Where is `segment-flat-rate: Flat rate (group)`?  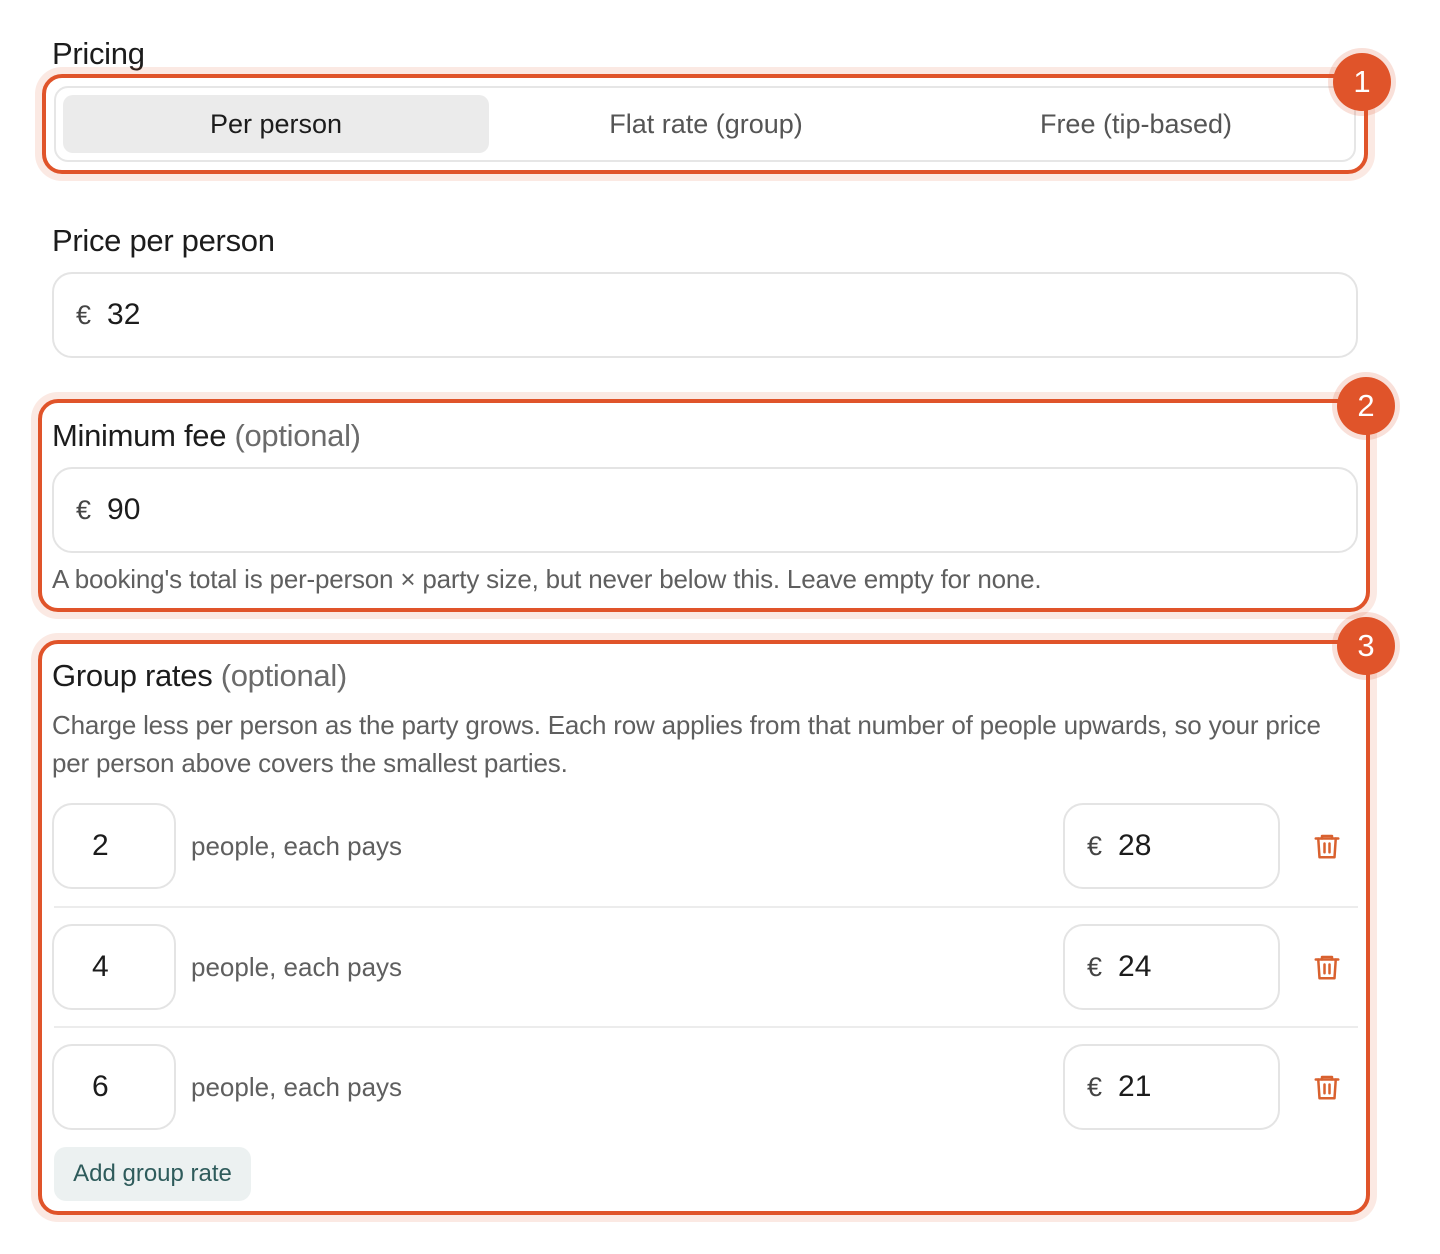 segment-flat-rate: Flat rate (group) is located at coordinates (706, 124).